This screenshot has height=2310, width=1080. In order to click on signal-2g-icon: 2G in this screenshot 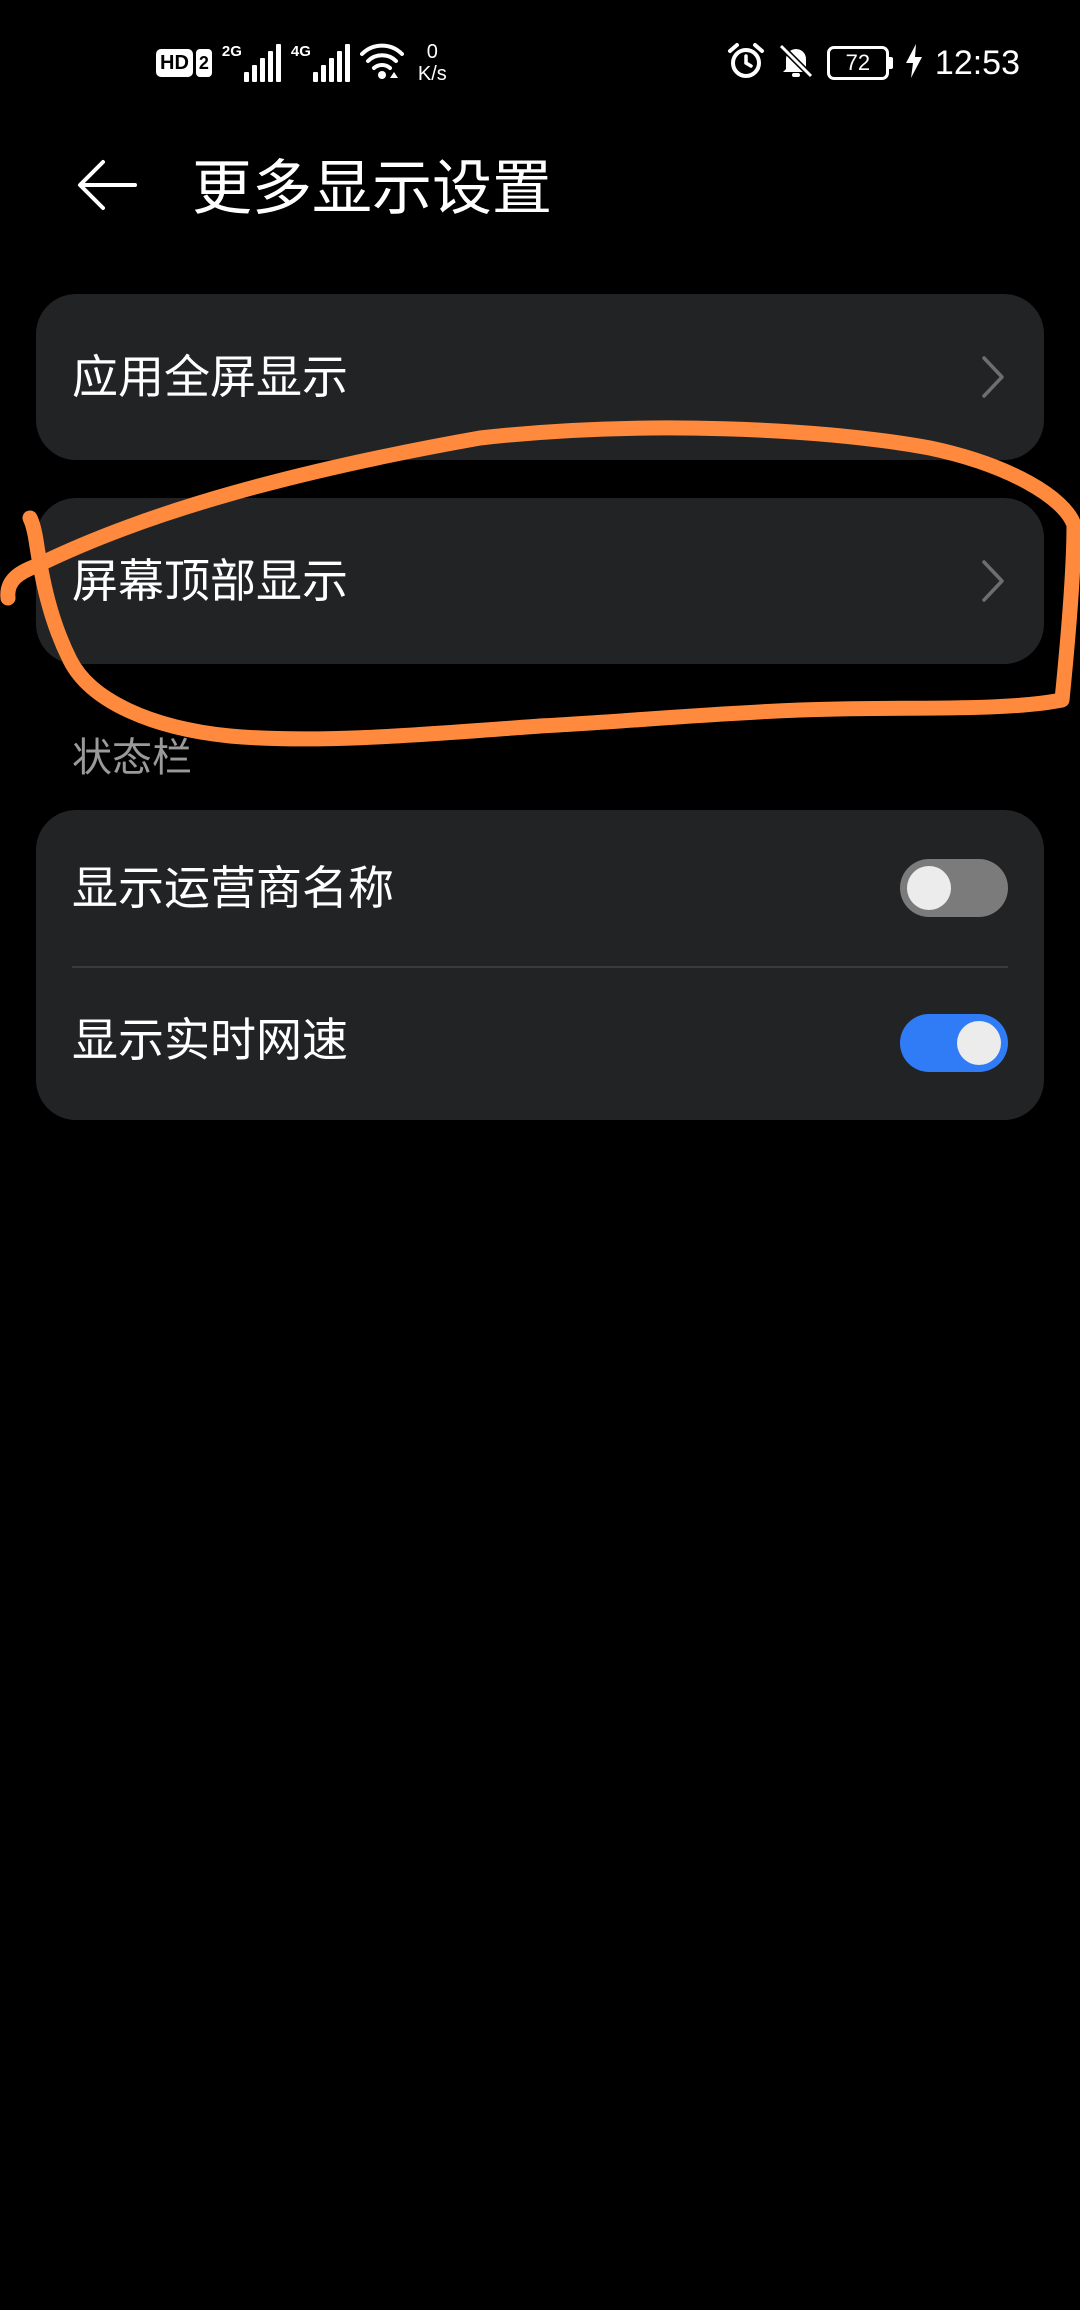, I will do `click(251, 63)`.